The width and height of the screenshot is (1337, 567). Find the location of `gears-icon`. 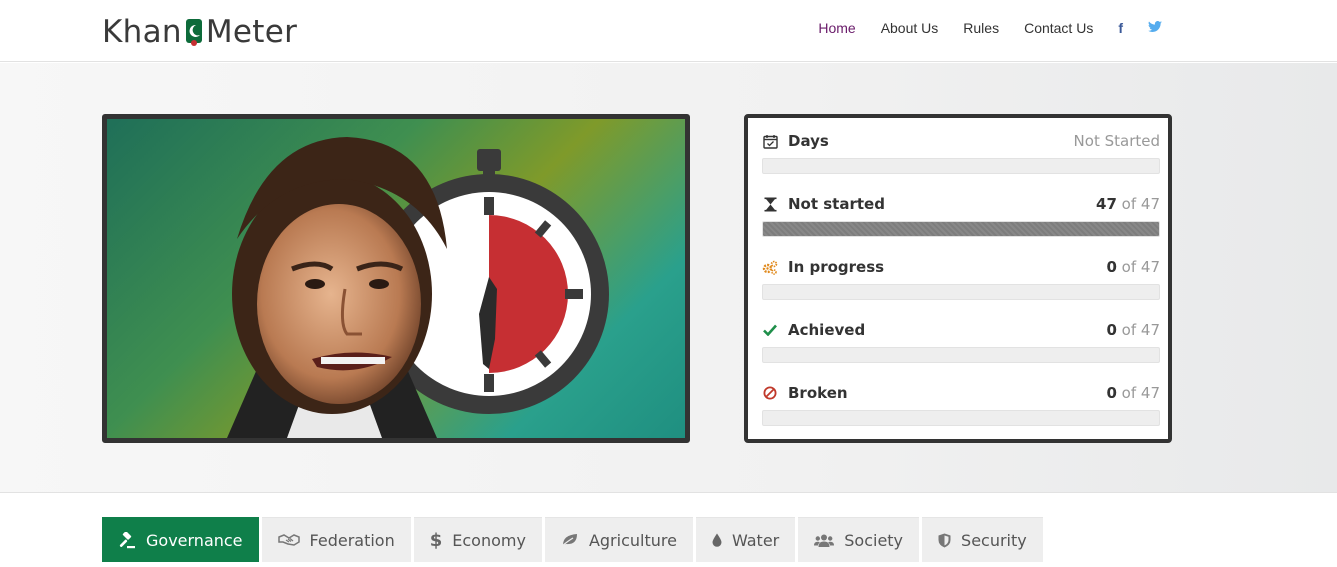

gears-icon is located at coordinates (770, 267).